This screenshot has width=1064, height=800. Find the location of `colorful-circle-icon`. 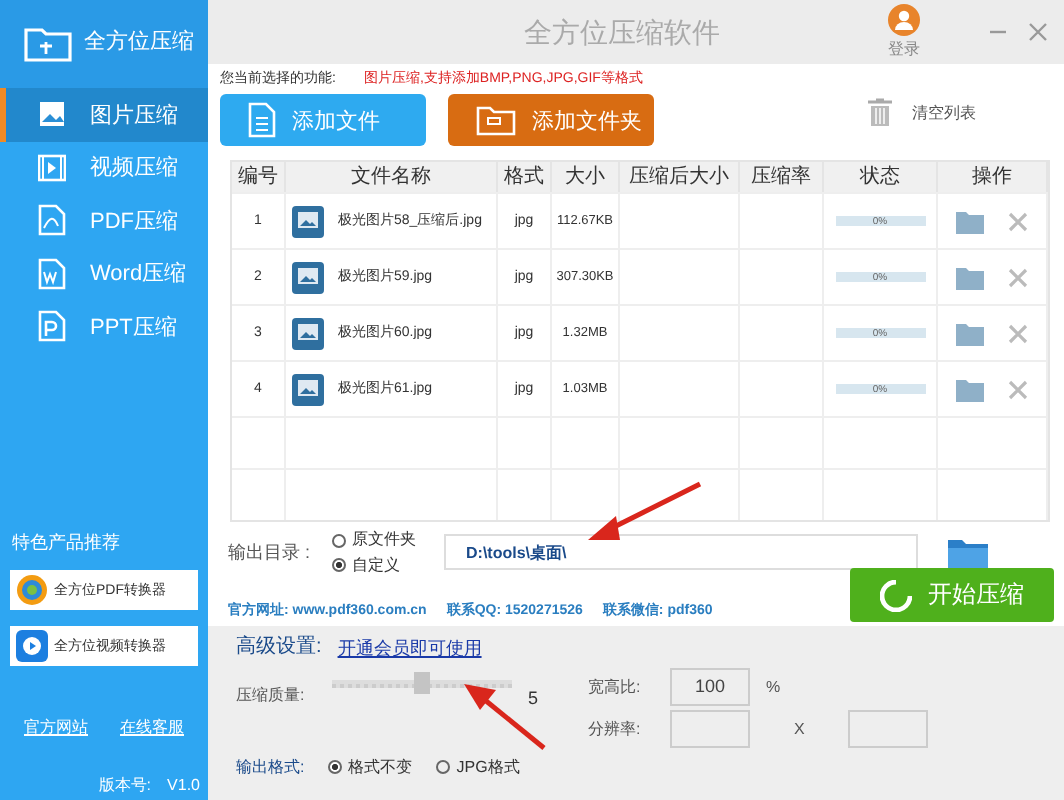

colorful-circle-icon is located at coordinates (32, 589).